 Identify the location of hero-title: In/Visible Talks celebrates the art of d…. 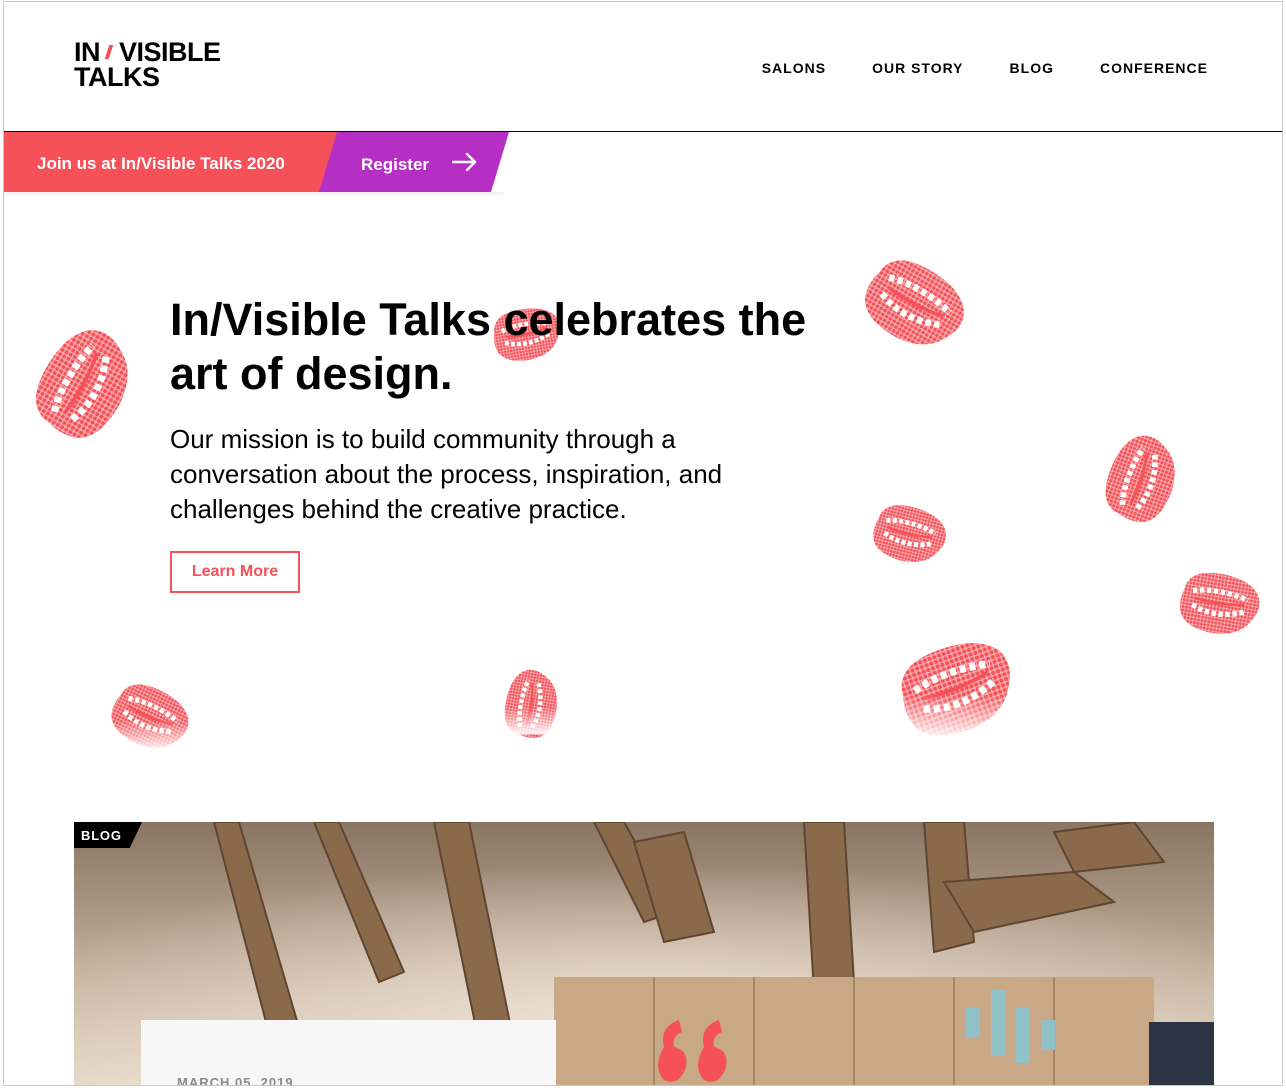
(488, 346).